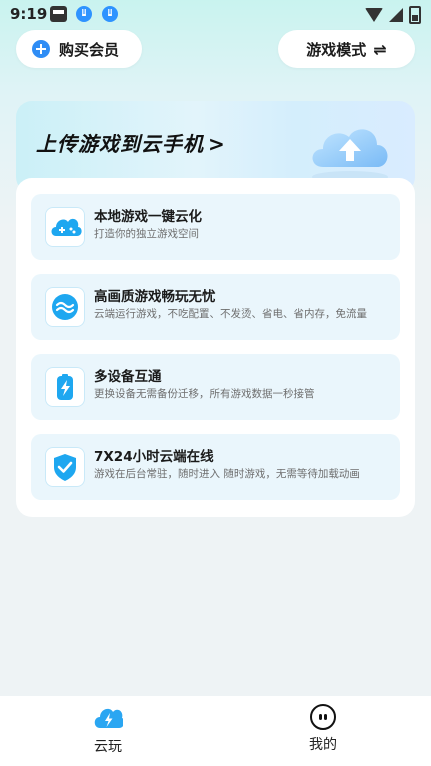 The width and height of the screenshot is (431, 766). What do you see at coordinates (415, 15) in the screenshot?
I see `battery-icon` at bounding box center [415, 15].